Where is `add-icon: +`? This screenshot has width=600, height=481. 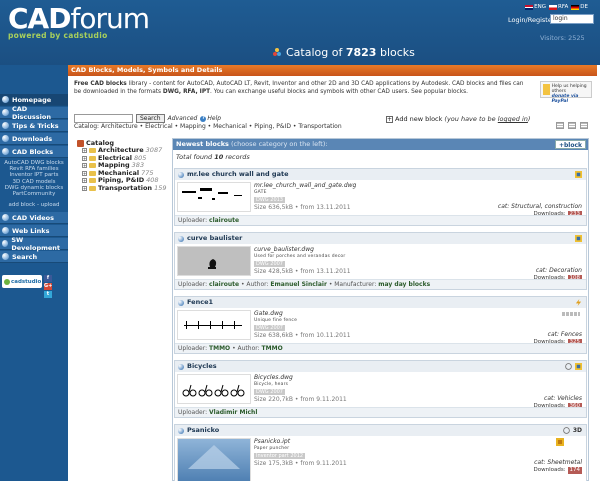 add-icon: + is located at coordinates (389, 119).